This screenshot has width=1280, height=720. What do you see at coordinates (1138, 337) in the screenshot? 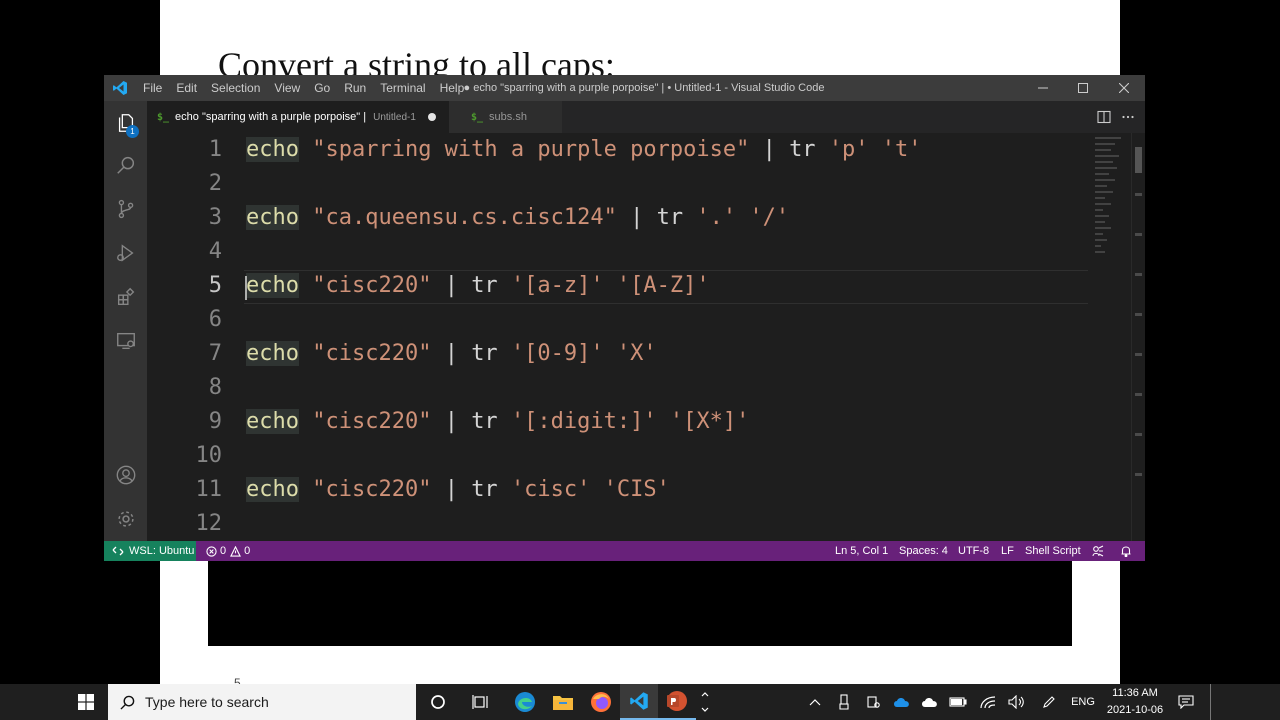
I see `vertical-scrollbar` at bounding box center [1138, 337].